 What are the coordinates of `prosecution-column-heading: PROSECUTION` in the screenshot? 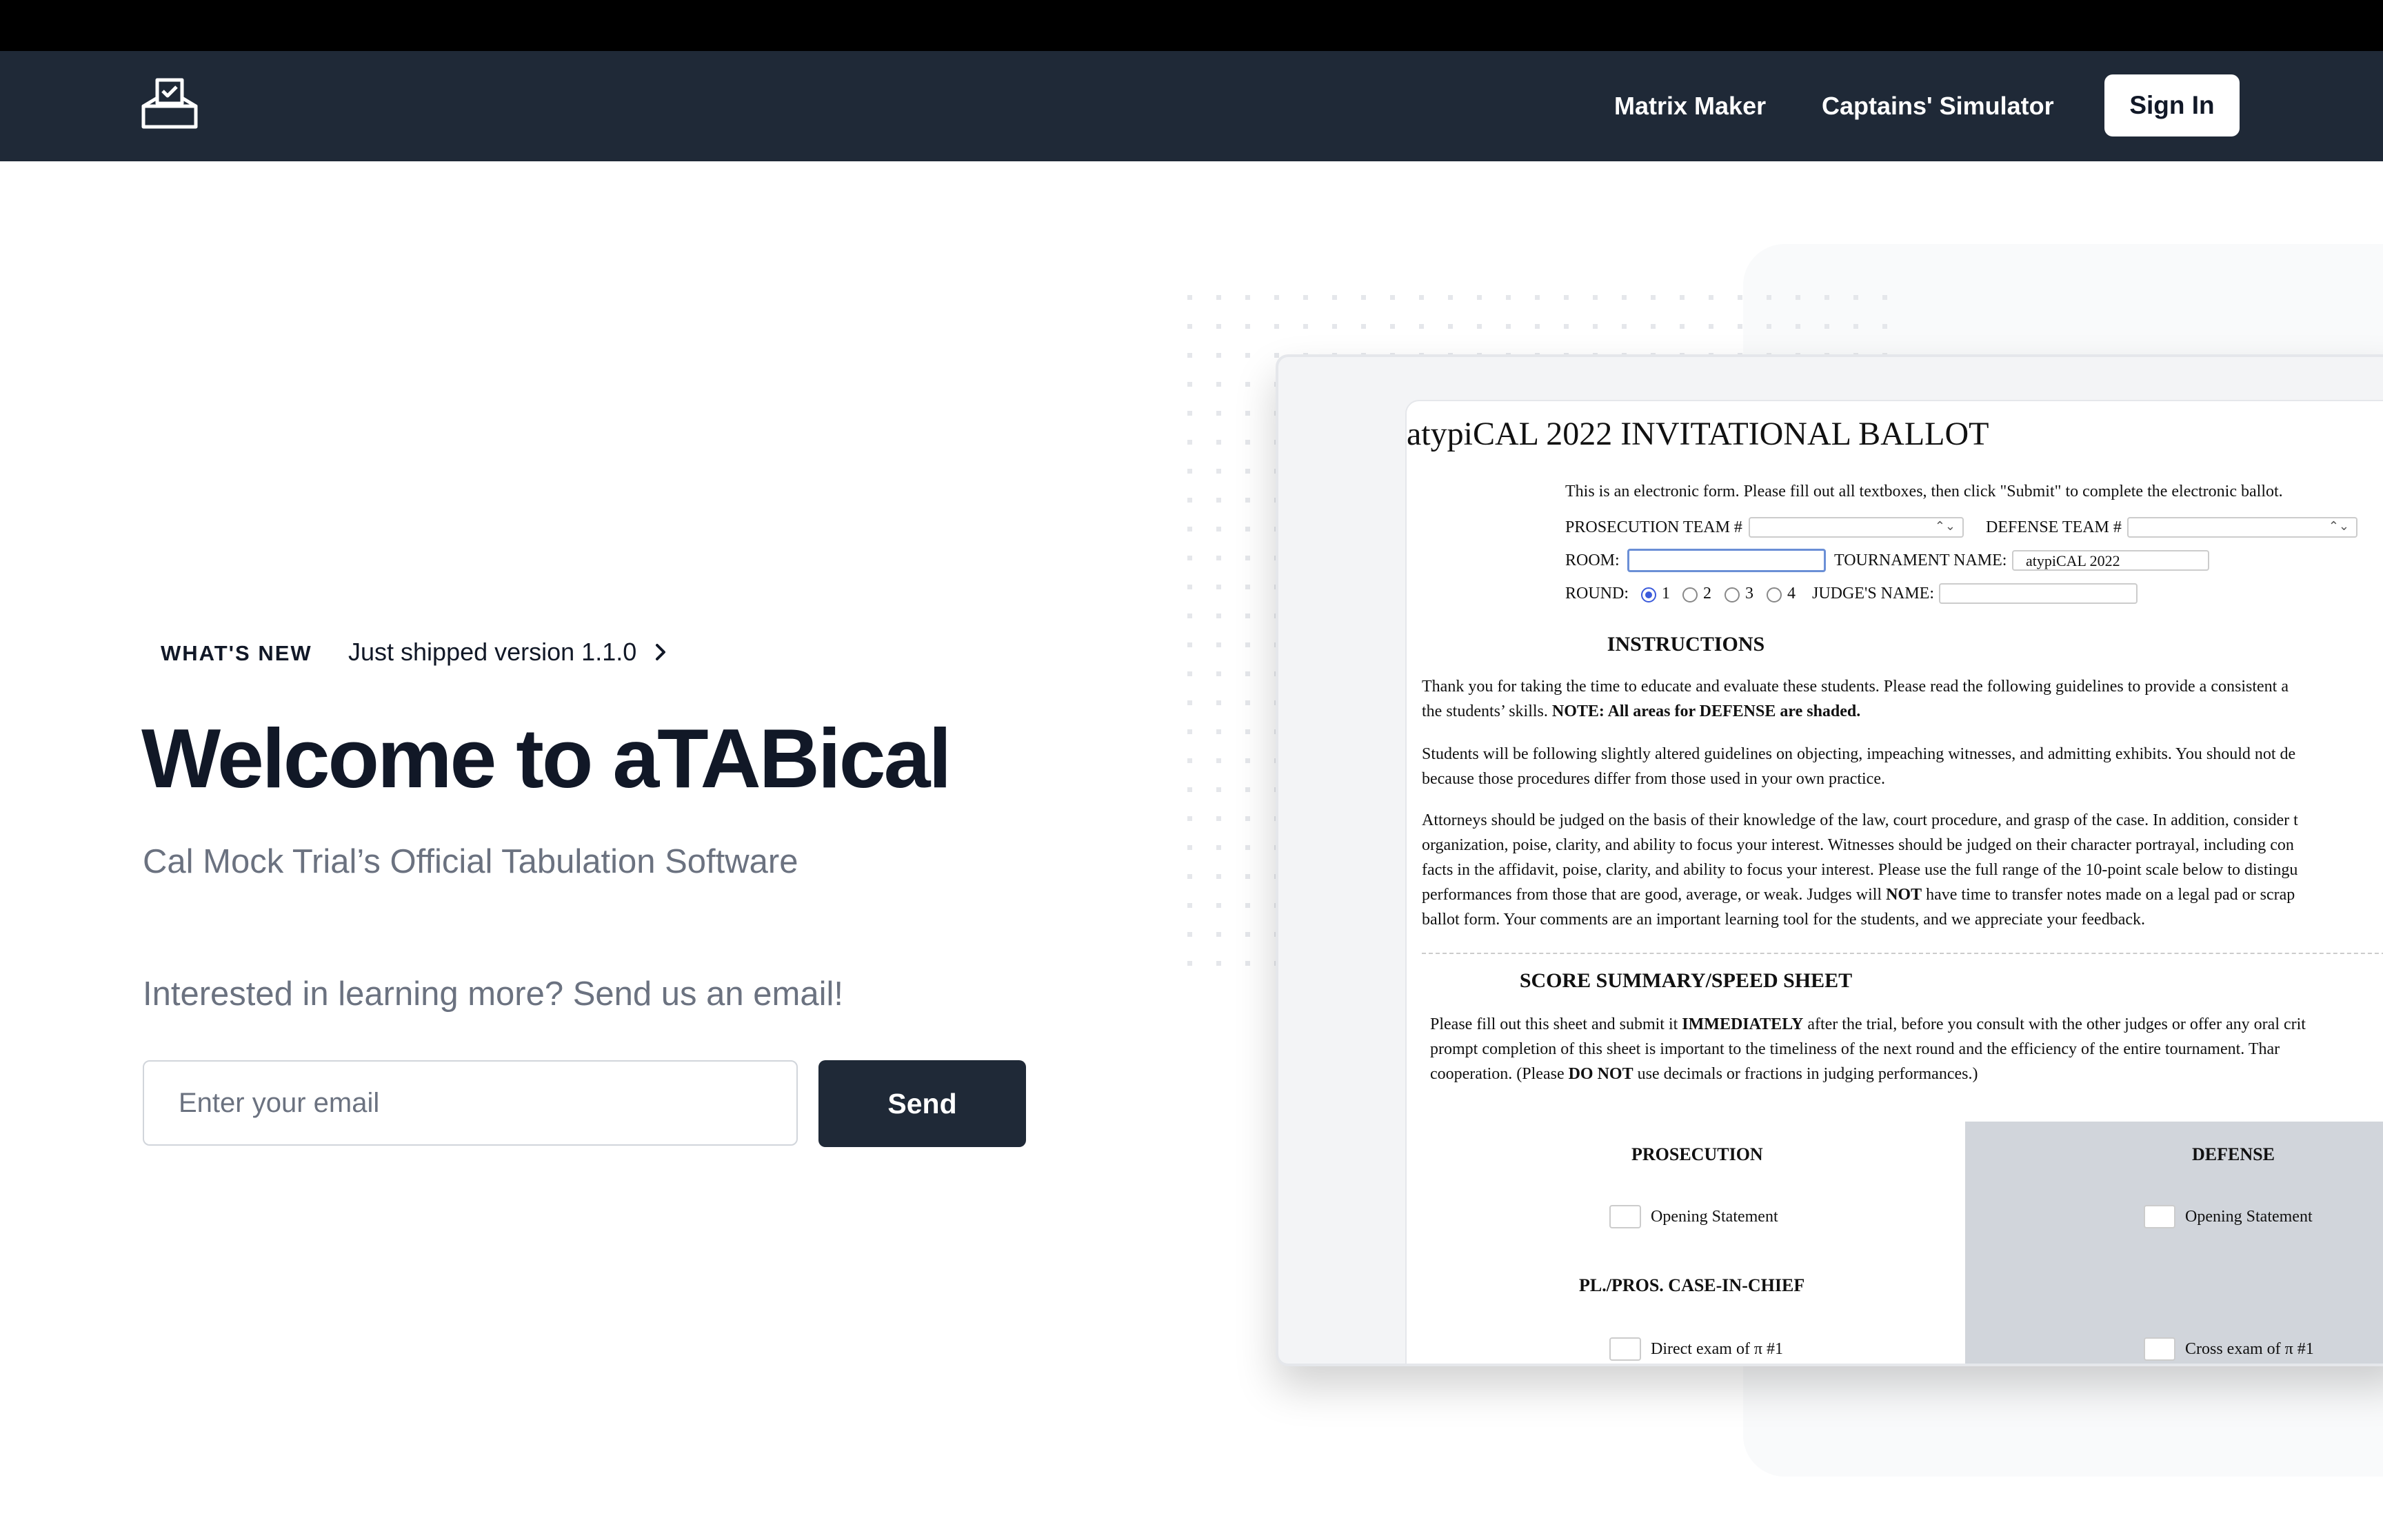 It's located at (1697, 1154).